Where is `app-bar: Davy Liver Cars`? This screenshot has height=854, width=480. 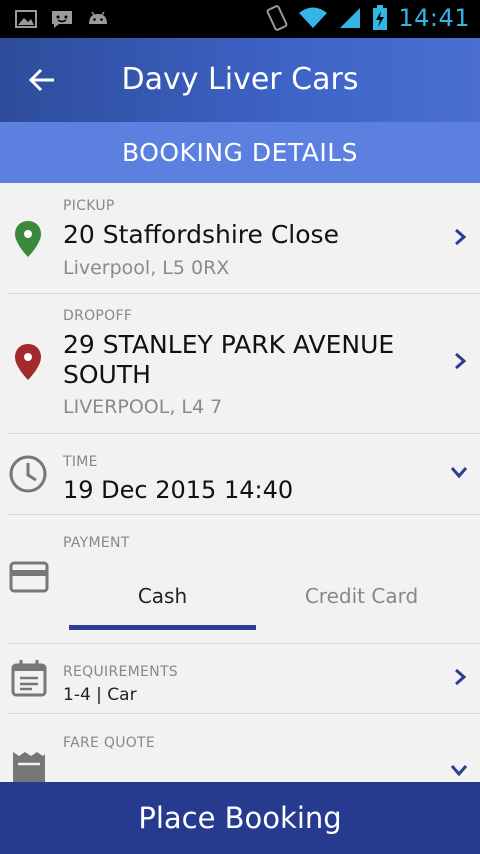 app-bar: Davy Liver Cars is located at coordinates (240, 80).